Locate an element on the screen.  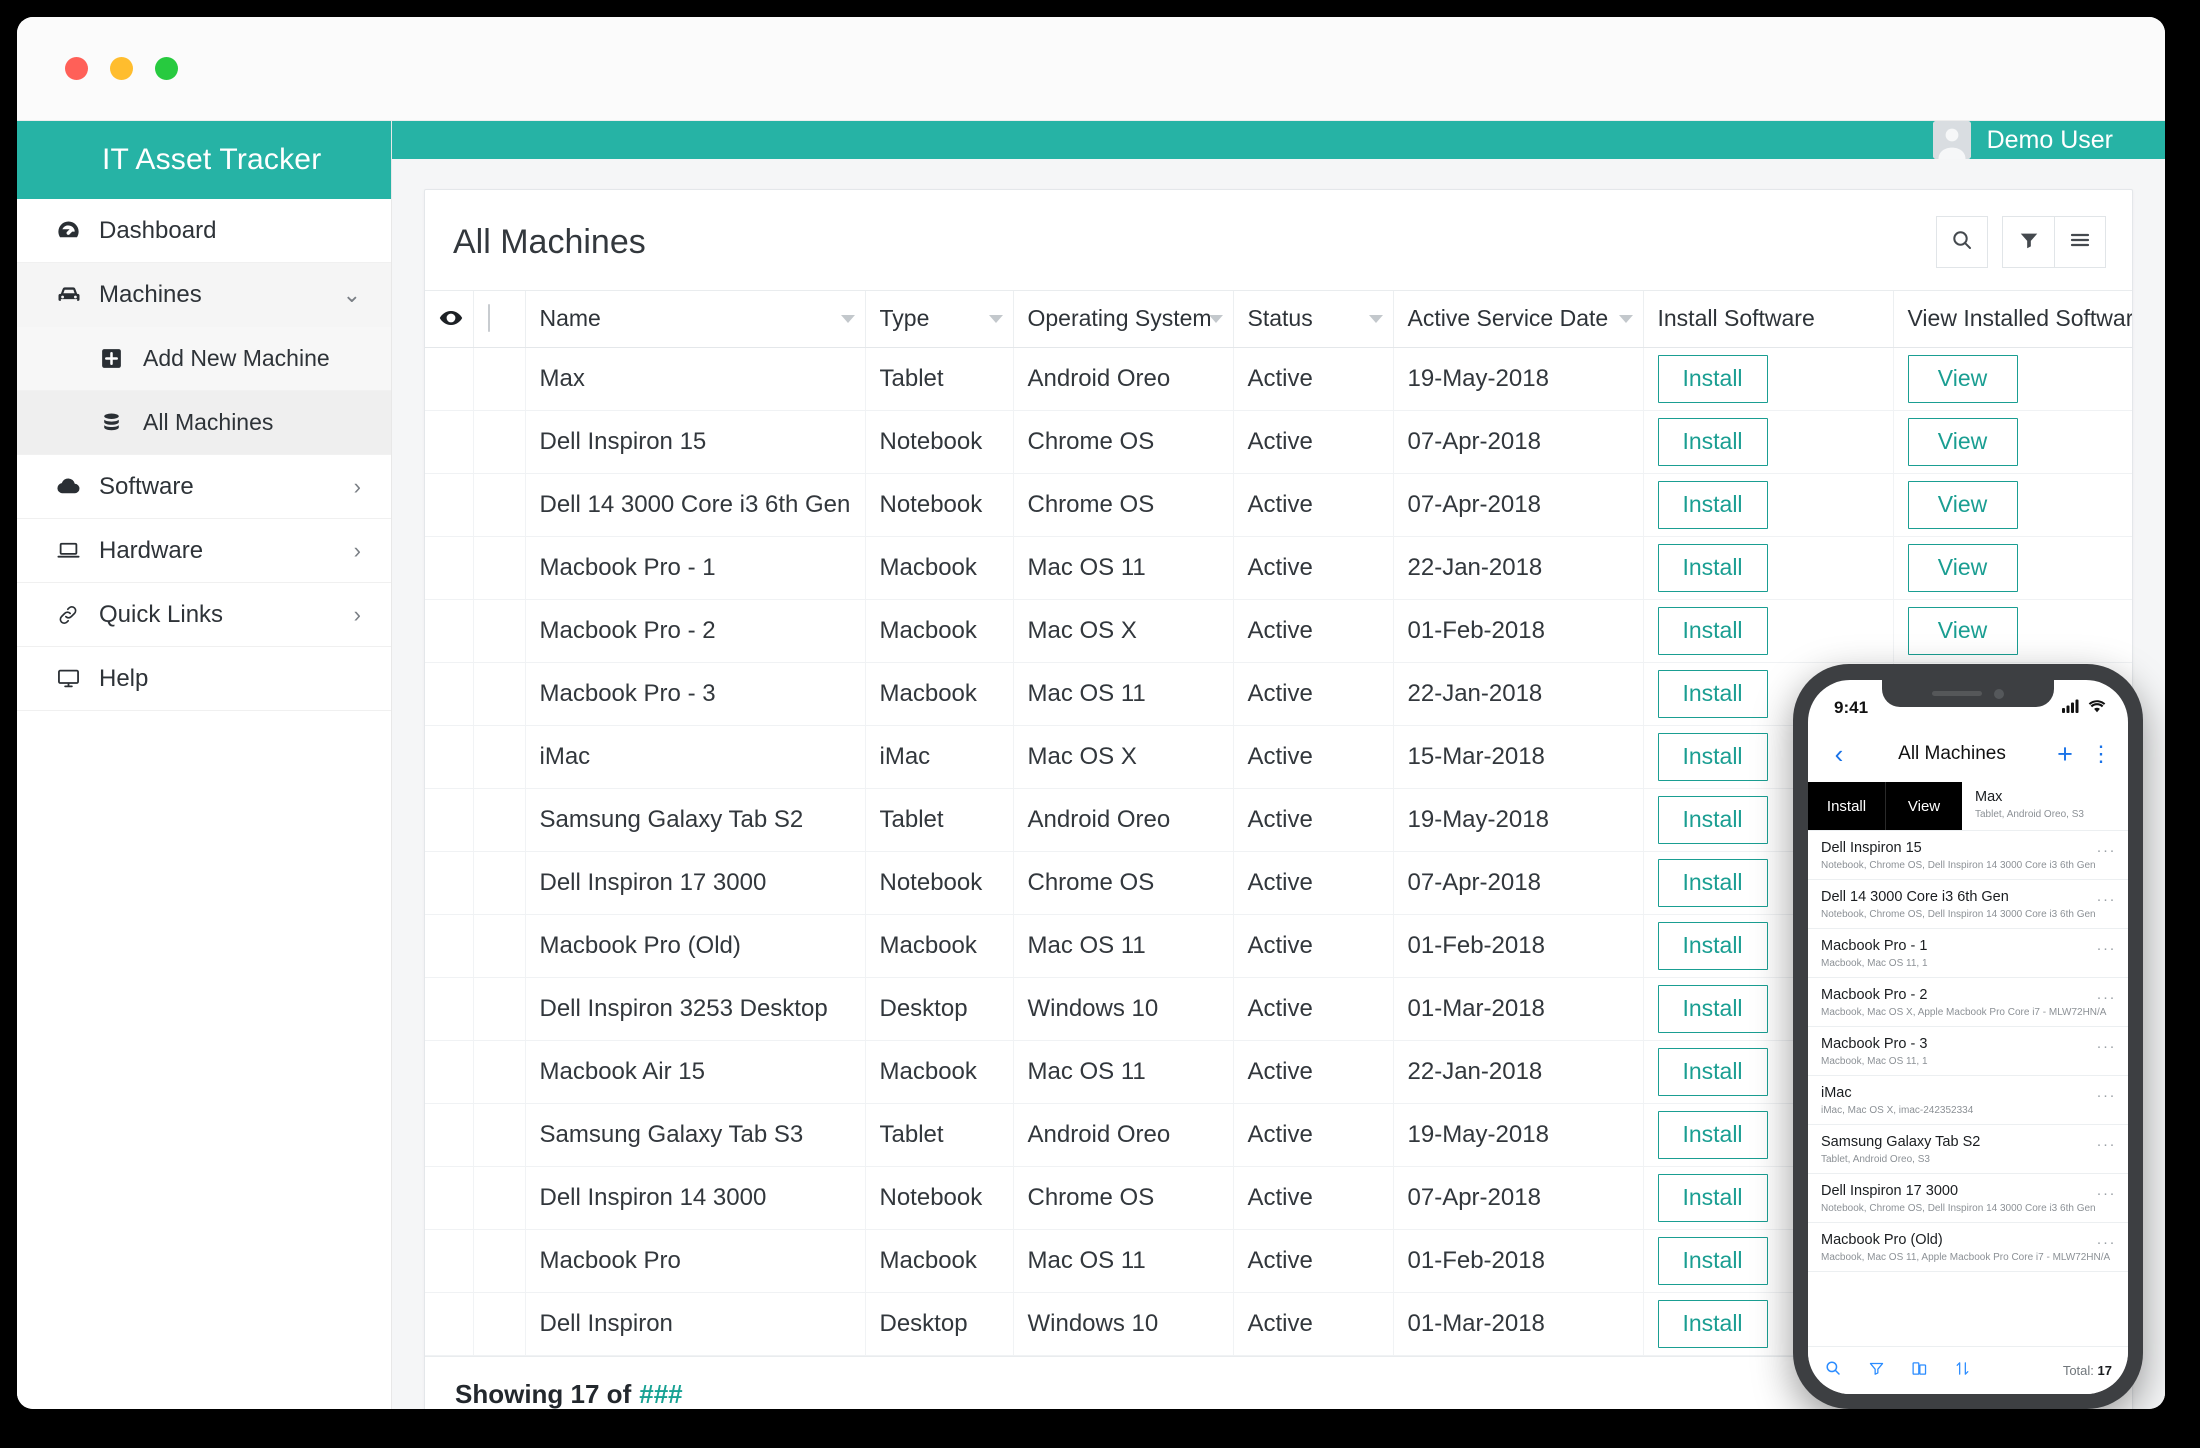
add-icon: + is located at coordinates (2065, 754).